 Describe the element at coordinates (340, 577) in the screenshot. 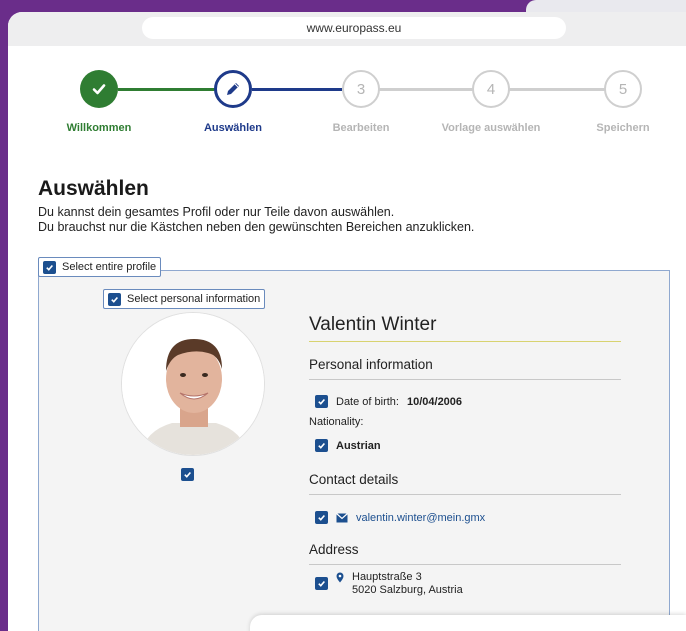

I see `location-pin-icon` at that location.